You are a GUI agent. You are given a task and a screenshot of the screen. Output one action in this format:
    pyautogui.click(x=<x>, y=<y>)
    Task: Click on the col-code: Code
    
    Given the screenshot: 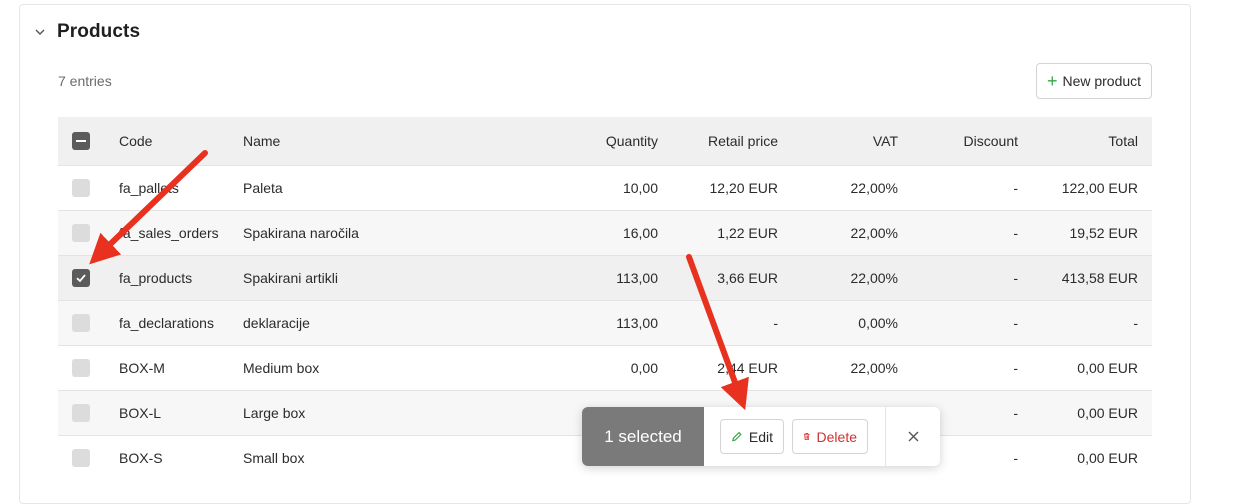 What is the action you would take?
    pyautogui.click(x=181, y=141)
    